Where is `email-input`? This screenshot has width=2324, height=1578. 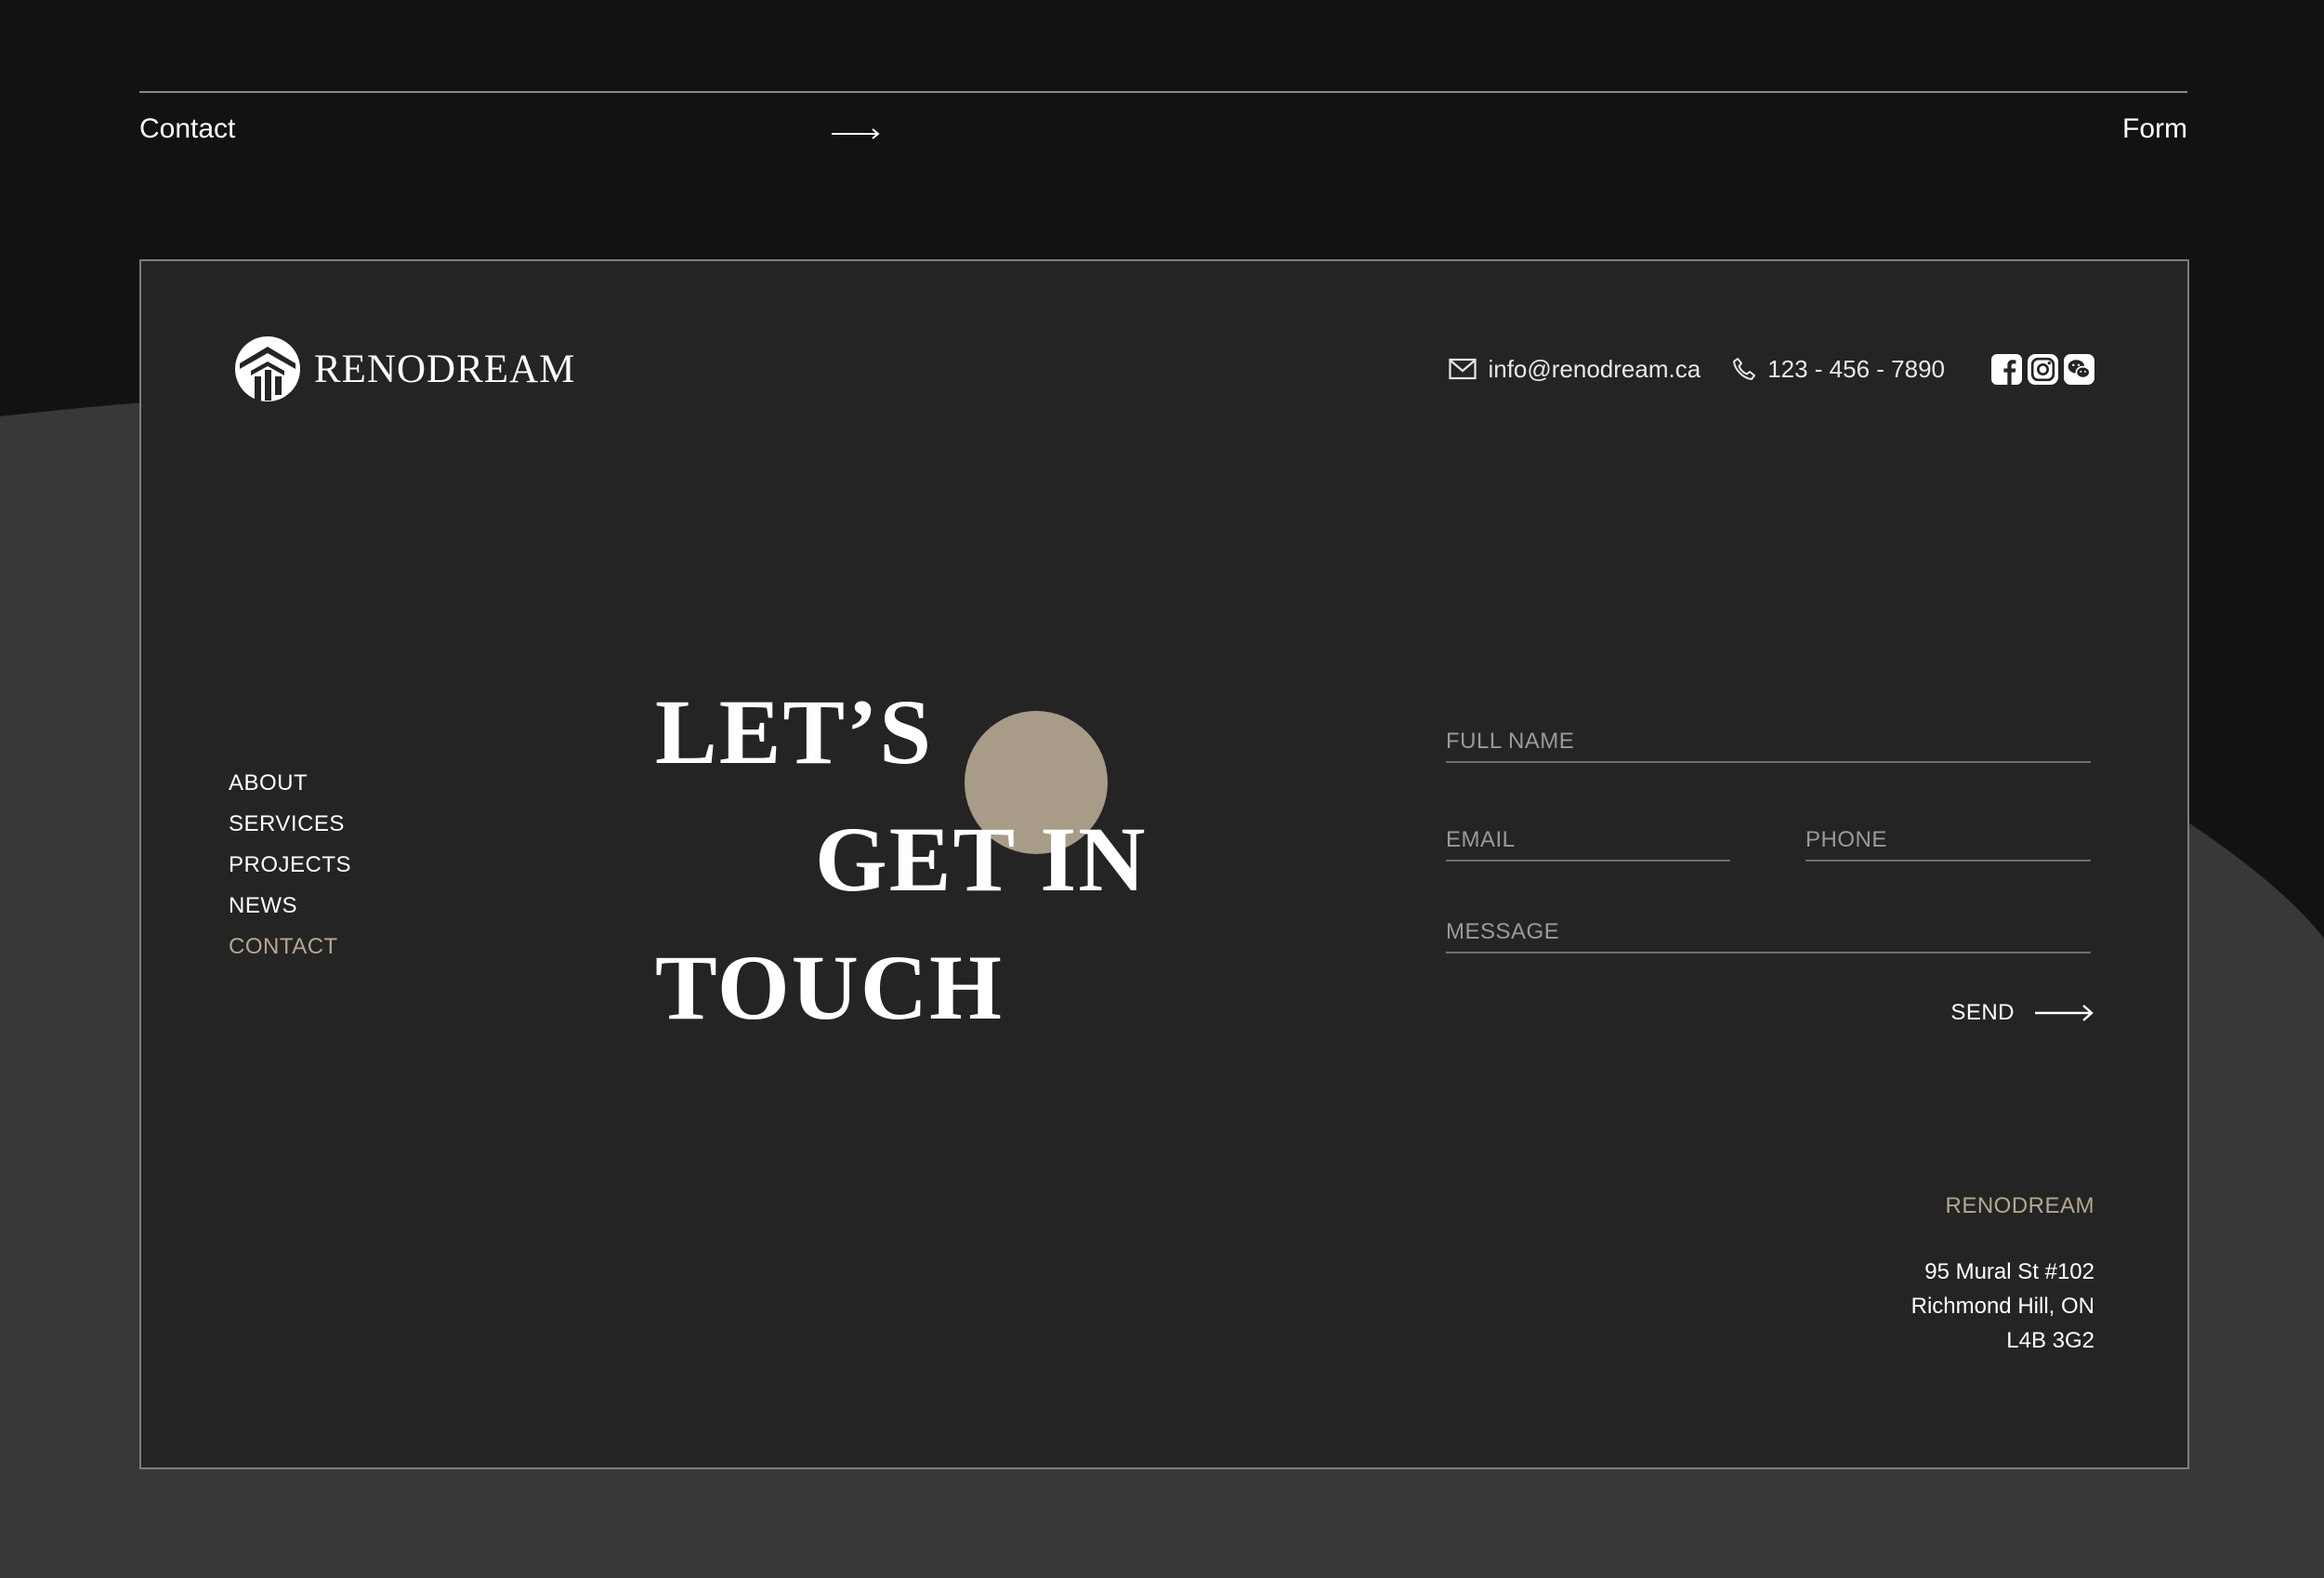 email-input is located at coordinates (1588, 840).